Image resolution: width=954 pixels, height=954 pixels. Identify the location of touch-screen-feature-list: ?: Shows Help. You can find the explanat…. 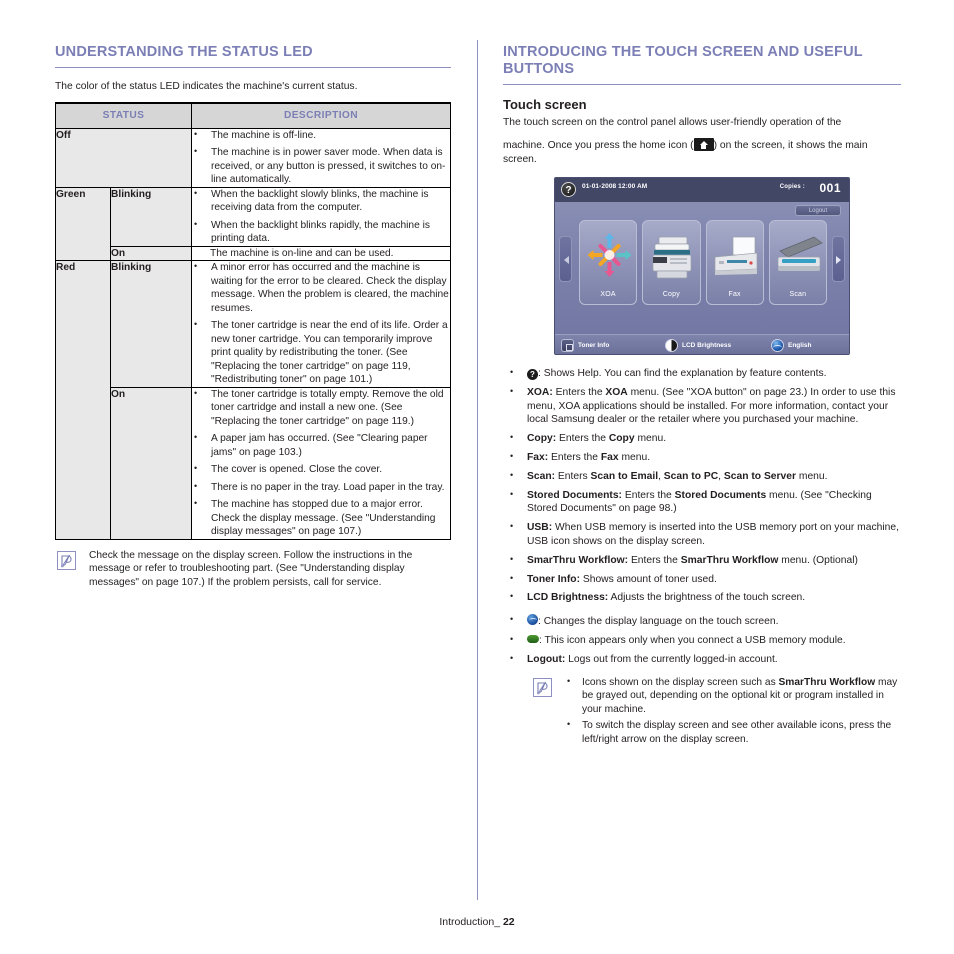
(702, 516).